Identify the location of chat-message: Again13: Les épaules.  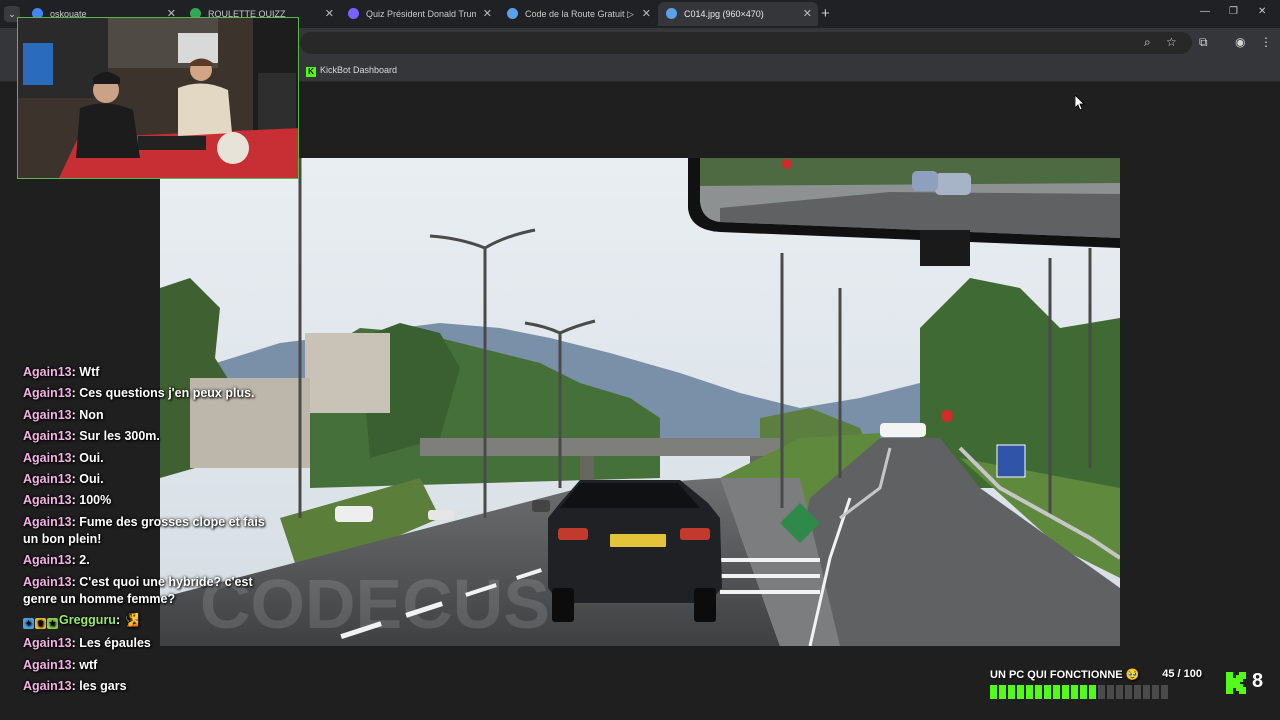
(87, 643).